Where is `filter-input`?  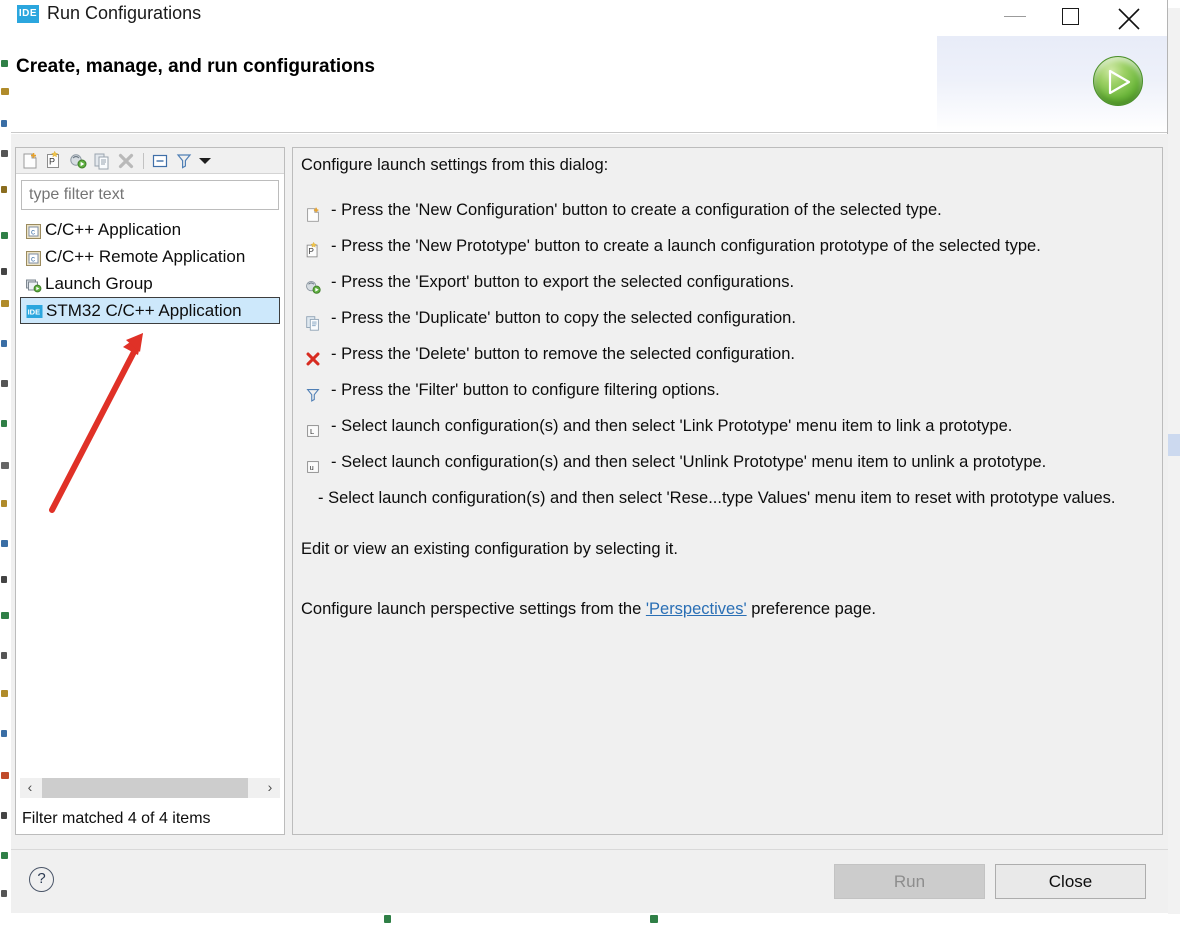
filter-input is located at coordinates (150, 195).